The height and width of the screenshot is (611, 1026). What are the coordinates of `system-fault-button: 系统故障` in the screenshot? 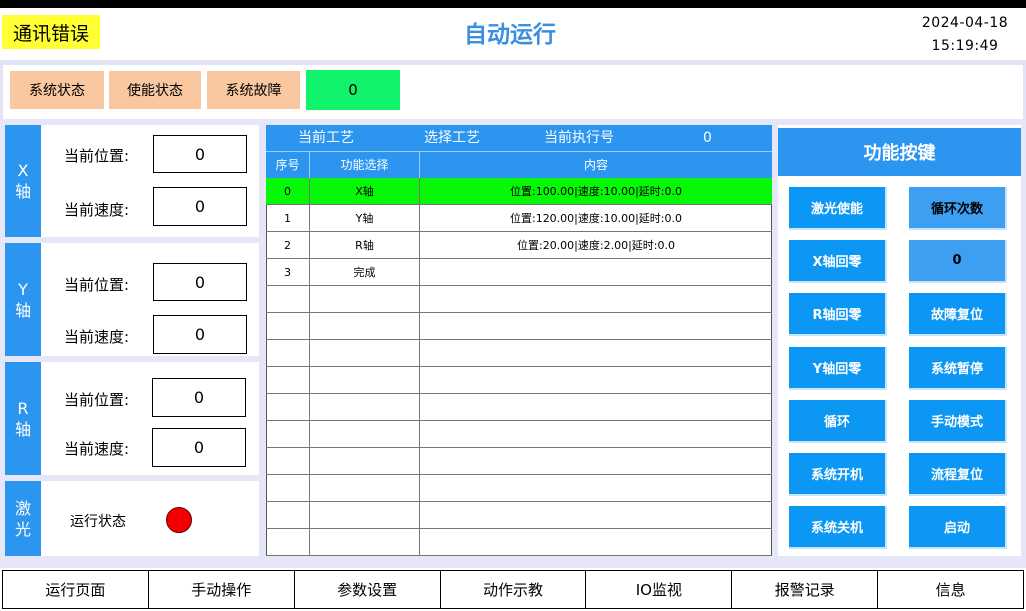 It's located at (253, 90).